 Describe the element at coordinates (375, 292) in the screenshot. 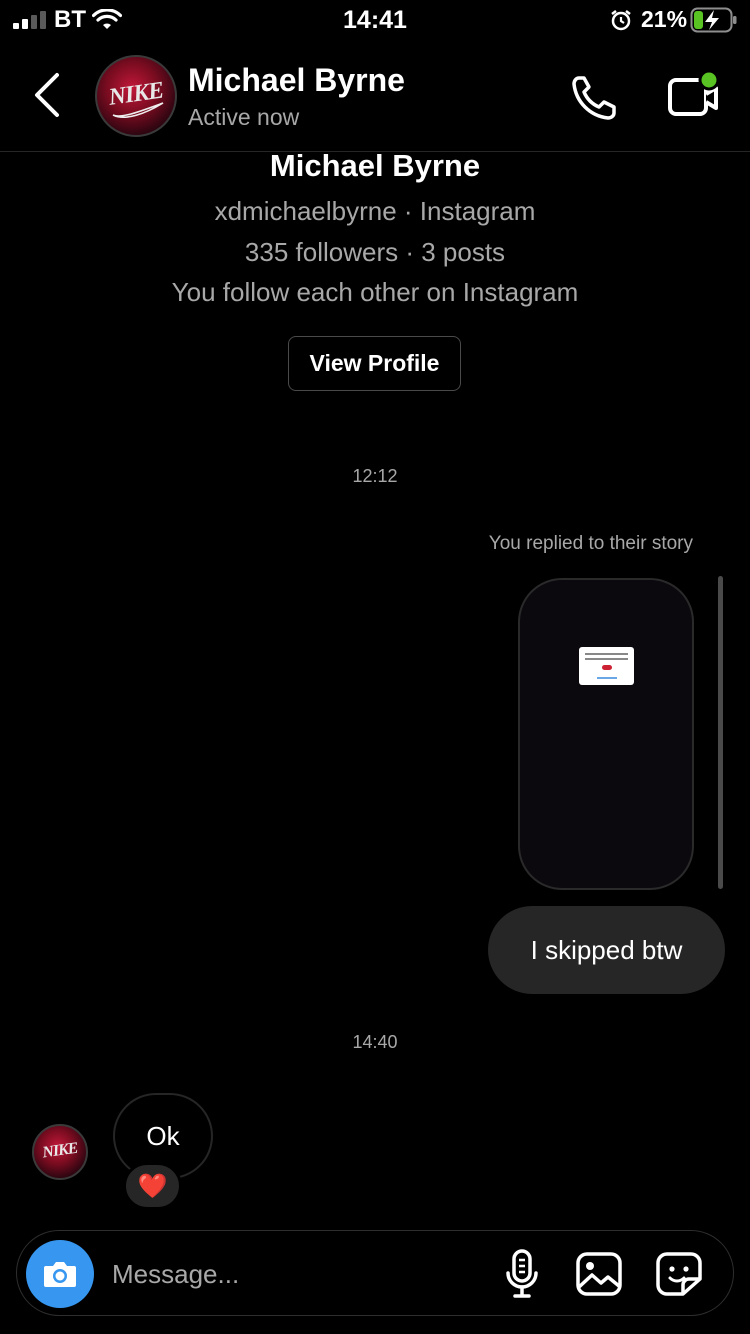

I see `profile-mutual: You follow each other on Instagram` at that location.